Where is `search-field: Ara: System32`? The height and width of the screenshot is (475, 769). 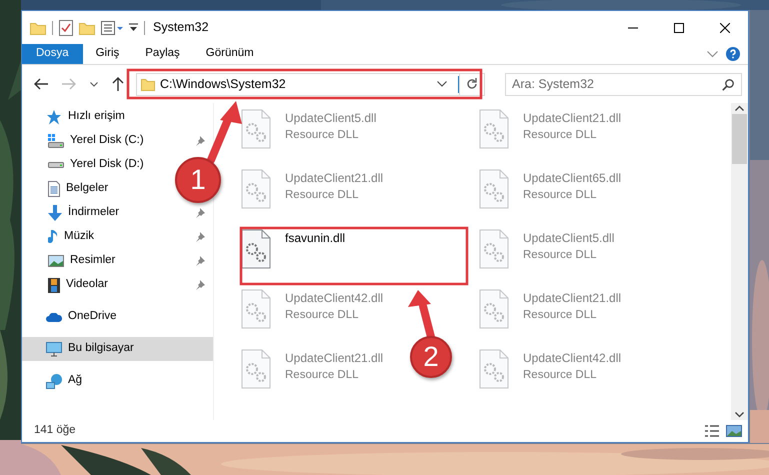
search-field: Ara: System32 is located at coordinates (623, 84).